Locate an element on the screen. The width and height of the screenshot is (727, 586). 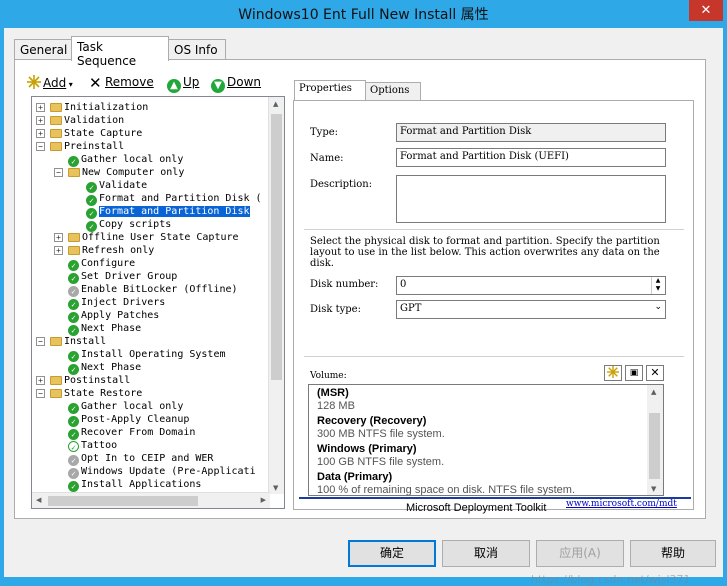
name-input: Format and Partition Disk (UEFI) is located at coordinates (531, 157).